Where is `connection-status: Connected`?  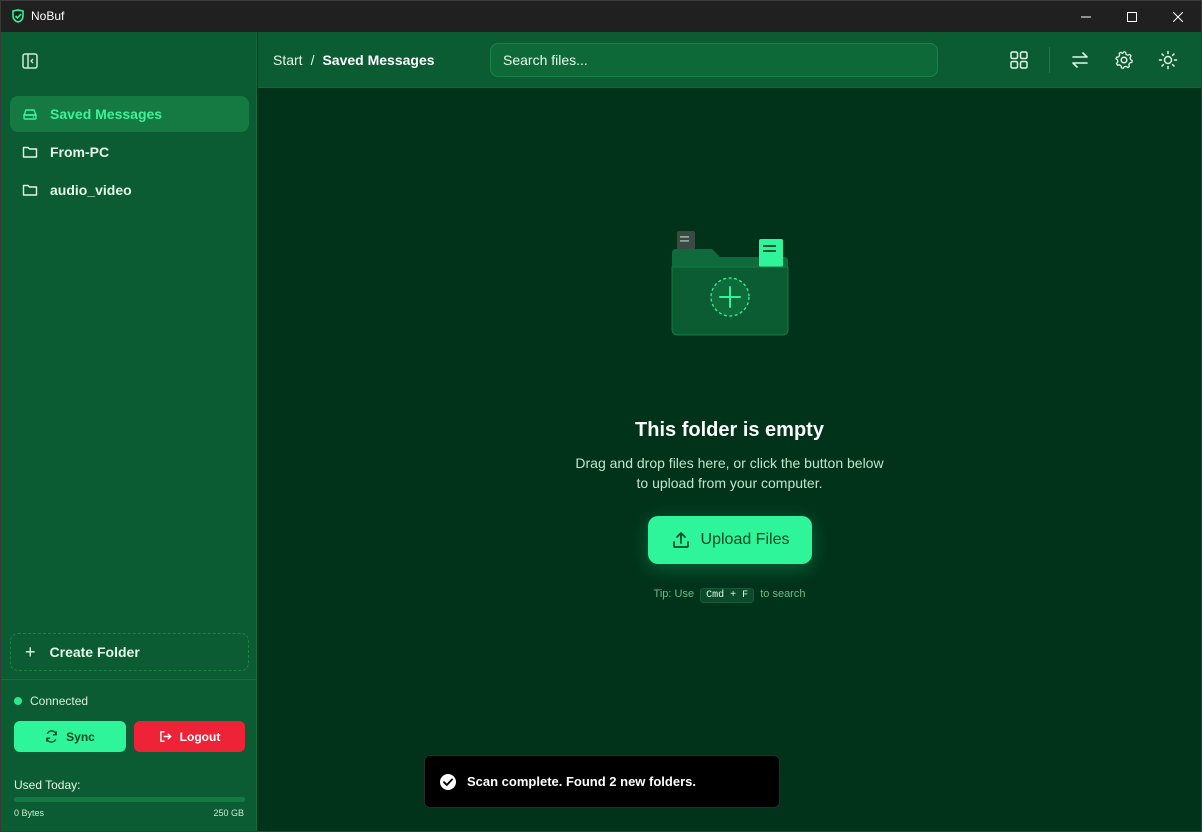
connection-status: Connected is located at coordinates (51, 701).